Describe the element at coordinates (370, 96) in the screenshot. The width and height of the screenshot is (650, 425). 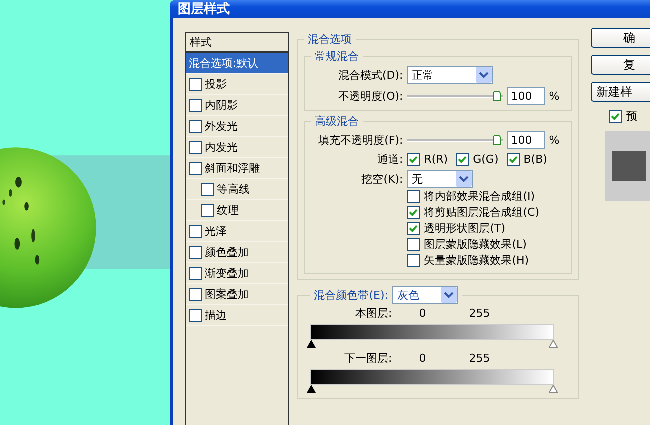
I see `field-label: 不透明度(O):` at that location.